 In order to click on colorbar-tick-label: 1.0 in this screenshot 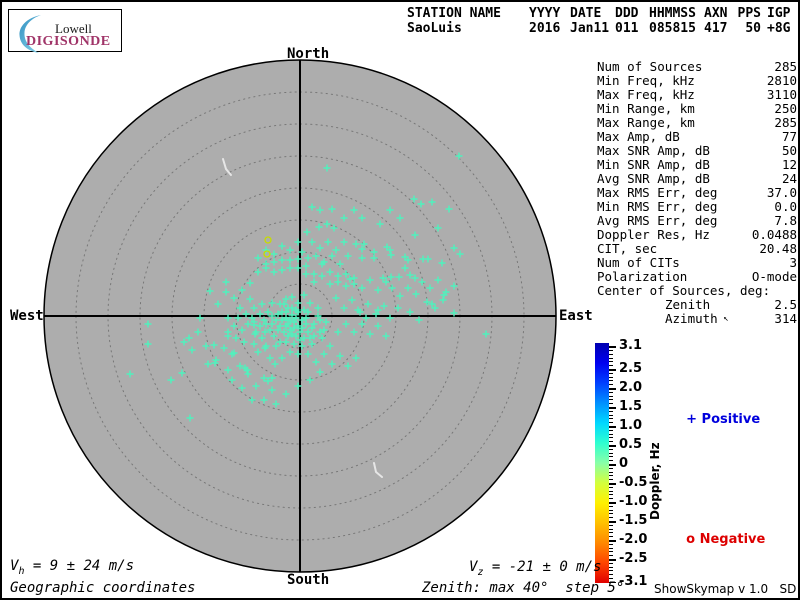, I will do `click(631, 425)`.